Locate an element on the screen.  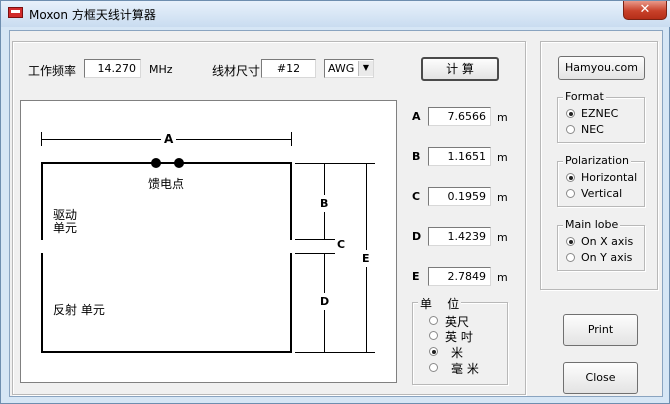
hamyou-button: Hamyou.com is located at coordinates (601, 68).